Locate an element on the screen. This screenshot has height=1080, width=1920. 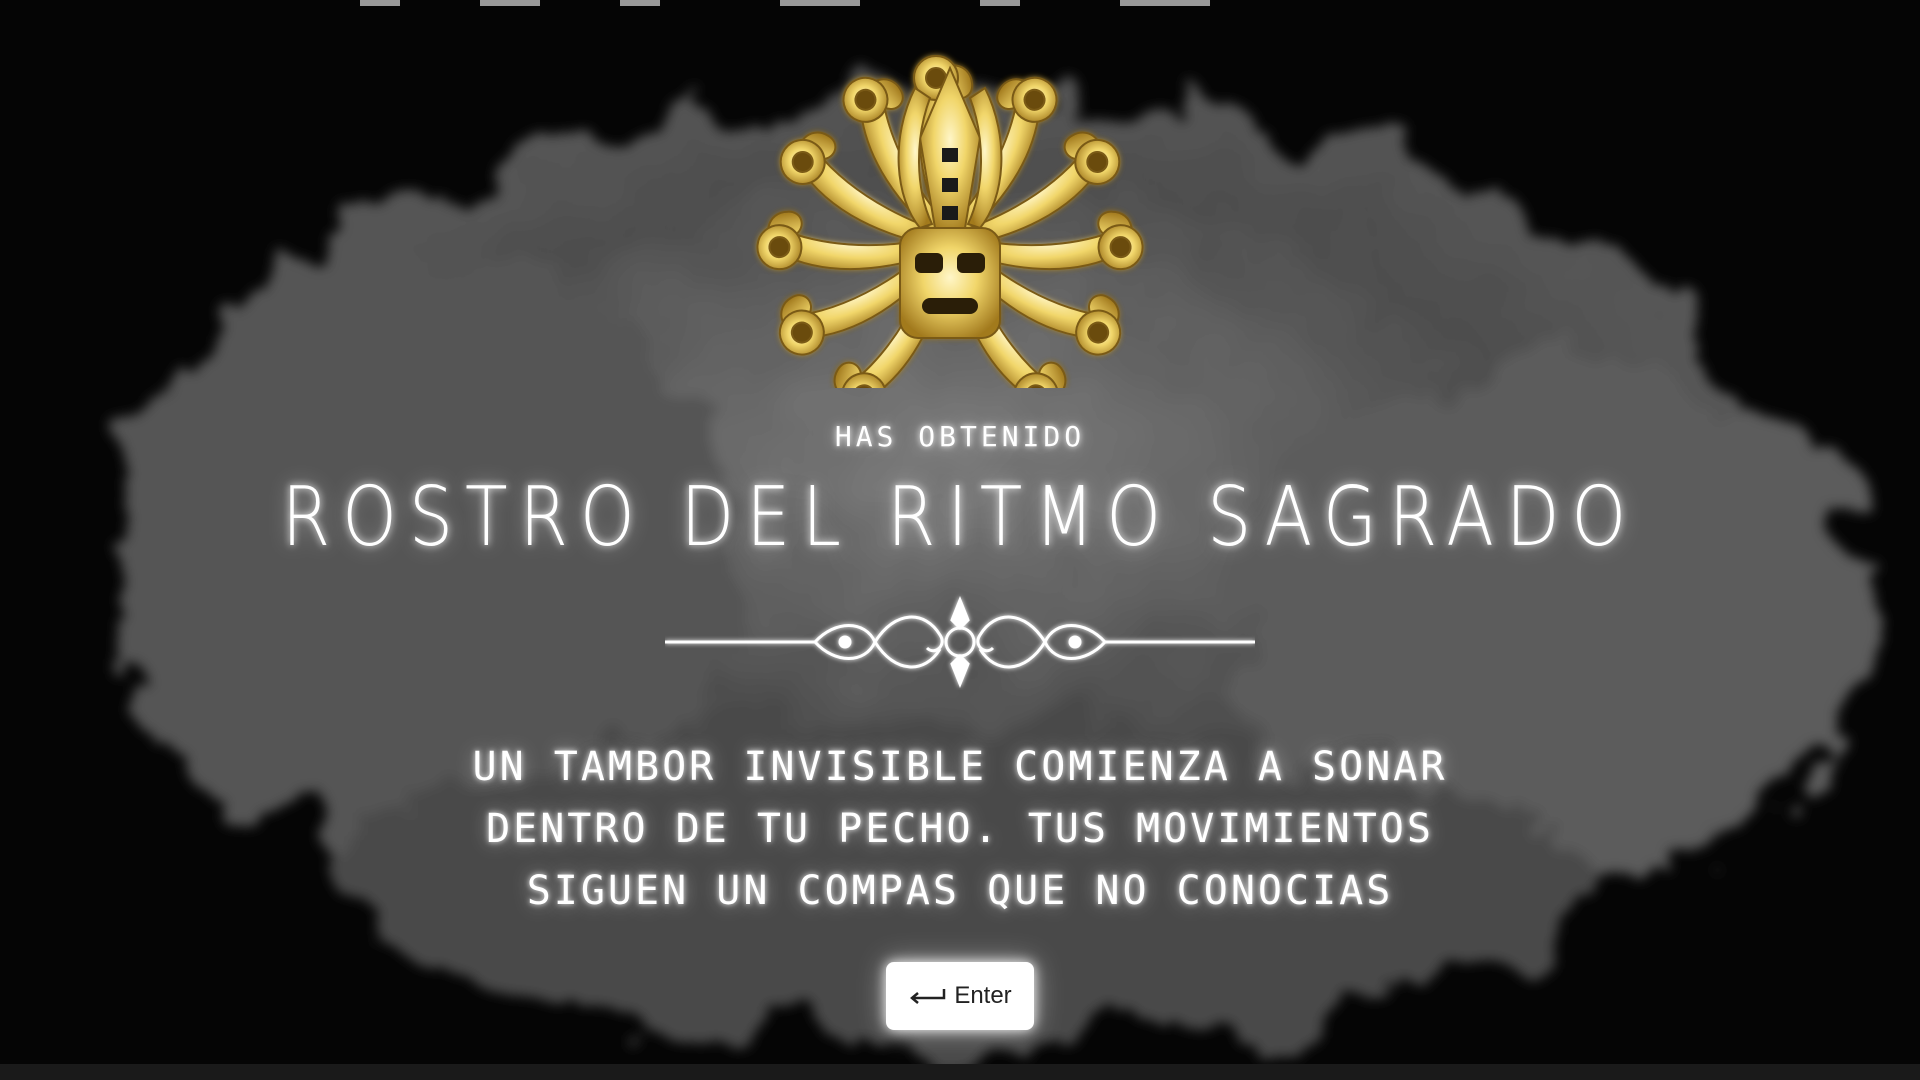
reward-subtitle: HAS OBTENIDO is located at coordinates (960, 436).